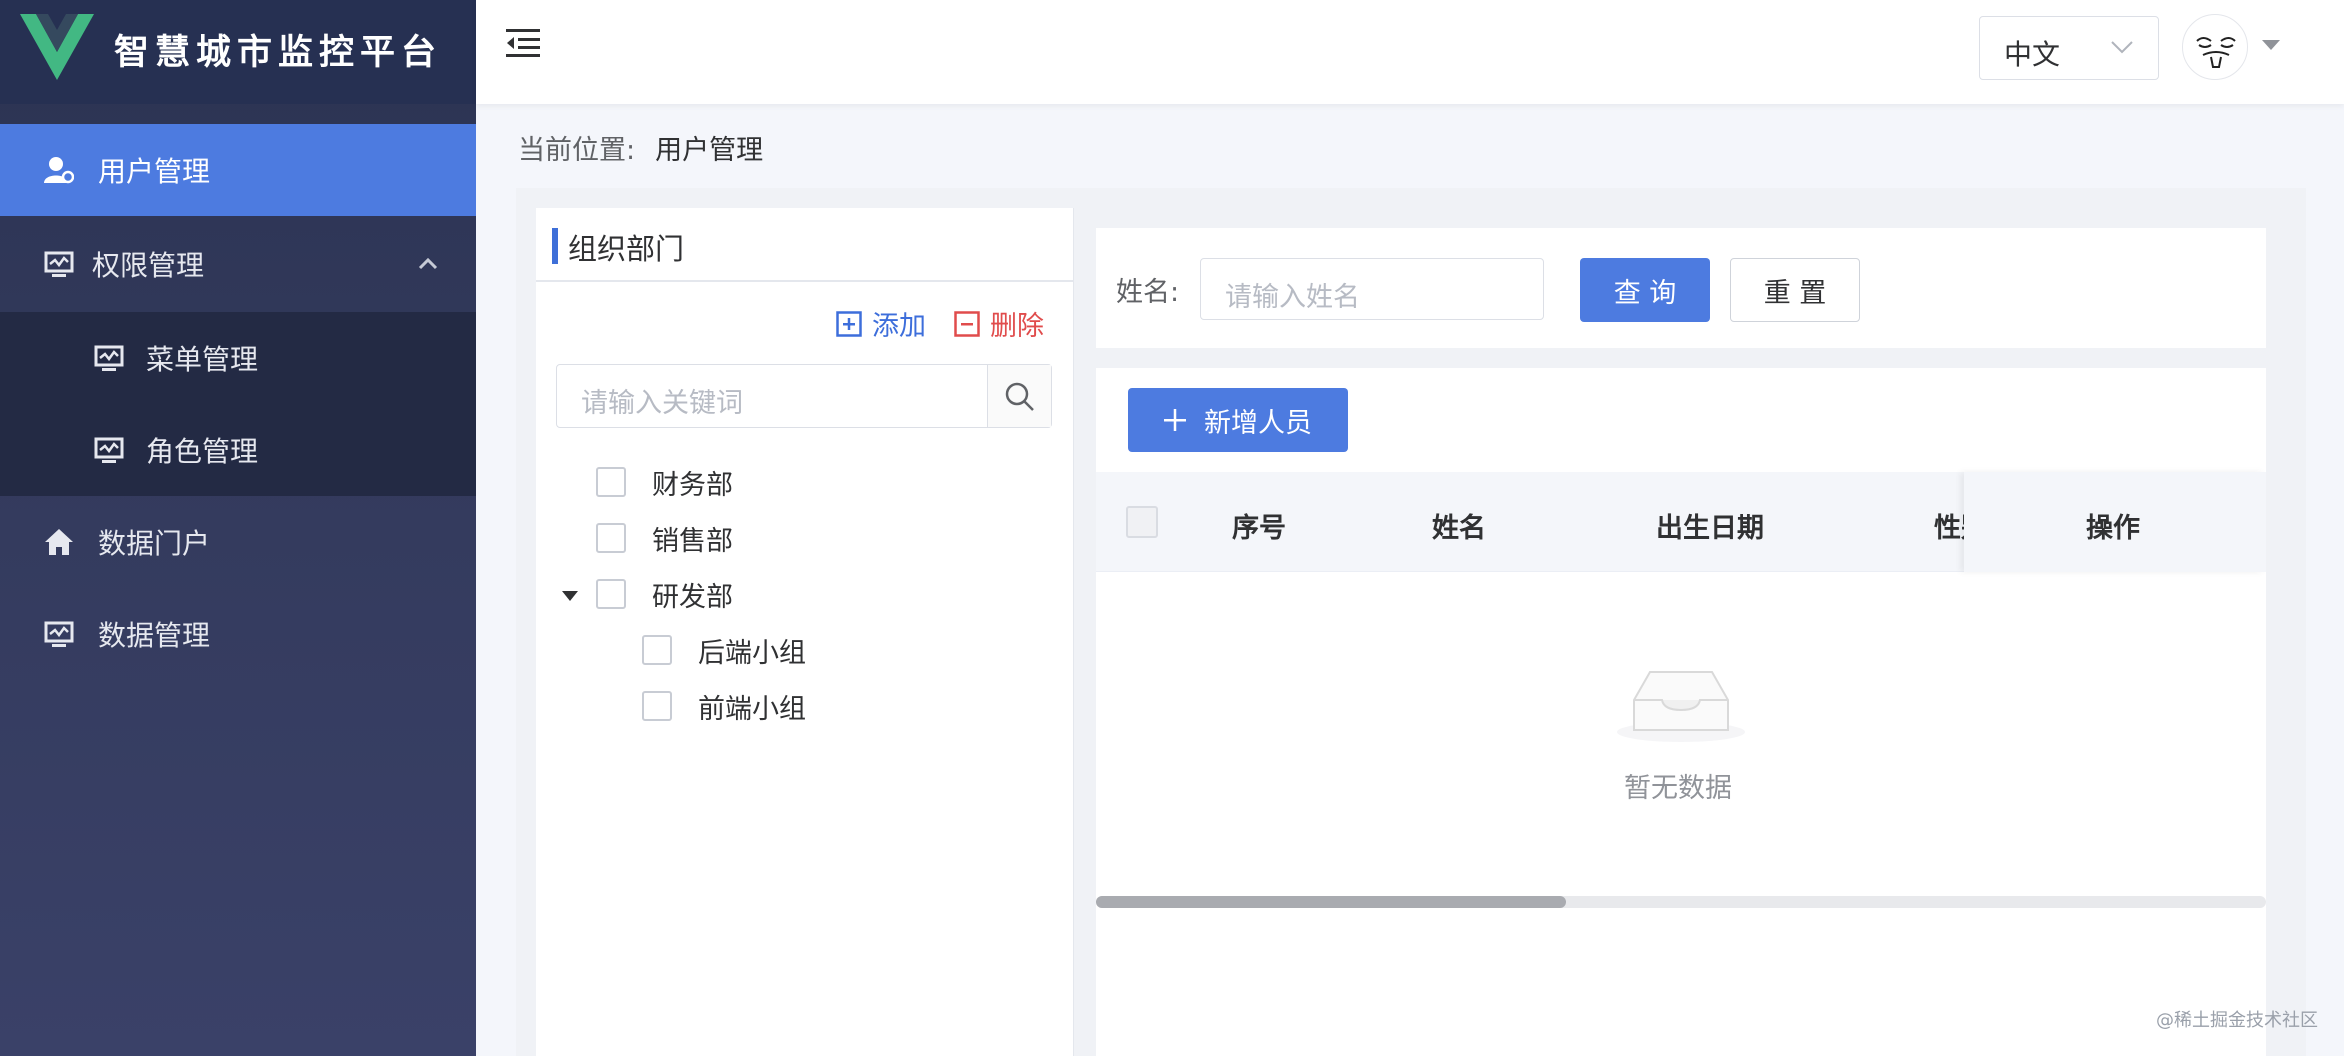 This screenshot has height=1056, width=2344. Describe the element at coordinates (2113, 525) in the screenshot. I see `column-header-actions: 操作` at that location.